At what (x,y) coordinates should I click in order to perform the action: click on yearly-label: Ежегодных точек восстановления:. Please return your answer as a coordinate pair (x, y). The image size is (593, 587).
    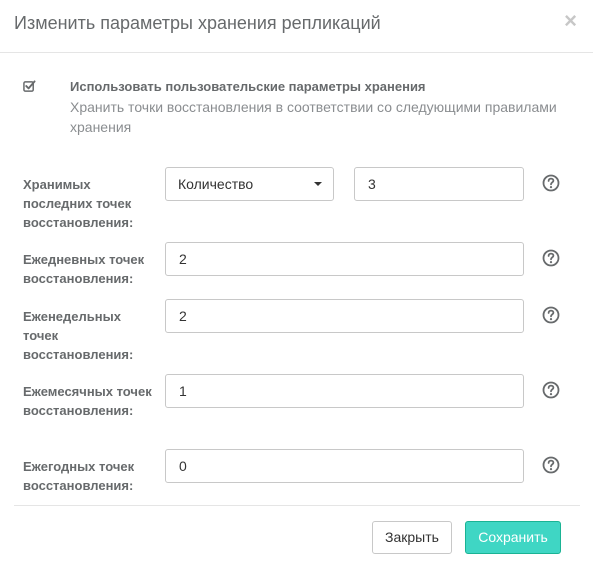
    Looking at the image, I should click on (79, 476).